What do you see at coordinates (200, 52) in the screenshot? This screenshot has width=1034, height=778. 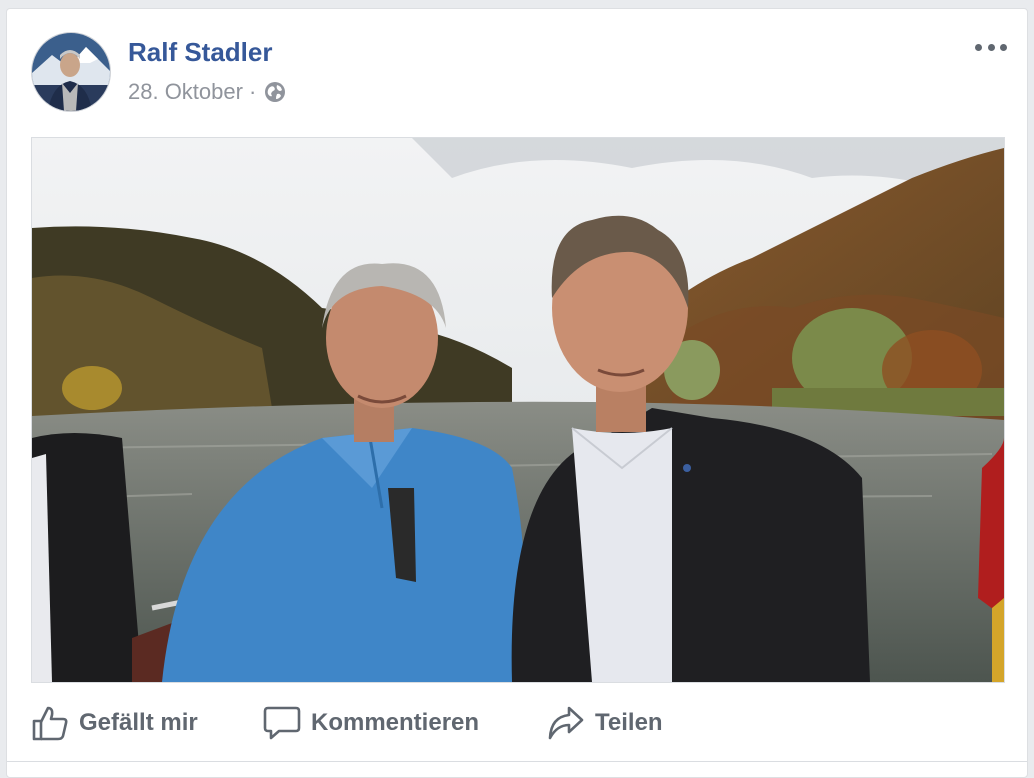 I see `author-name-link: Ralf Stadler` at bounding box center [200, 52].